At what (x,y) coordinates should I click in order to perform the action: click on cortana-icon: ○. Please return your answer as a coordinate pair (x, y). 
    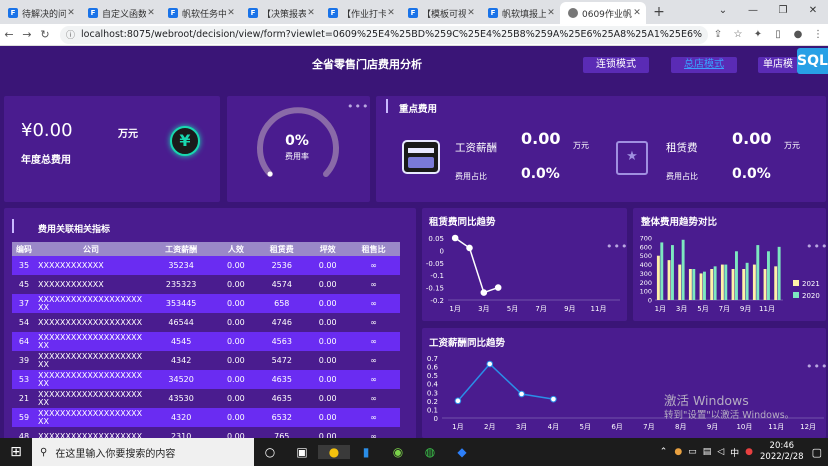
    Looking at the image, I should click on (270, 452).